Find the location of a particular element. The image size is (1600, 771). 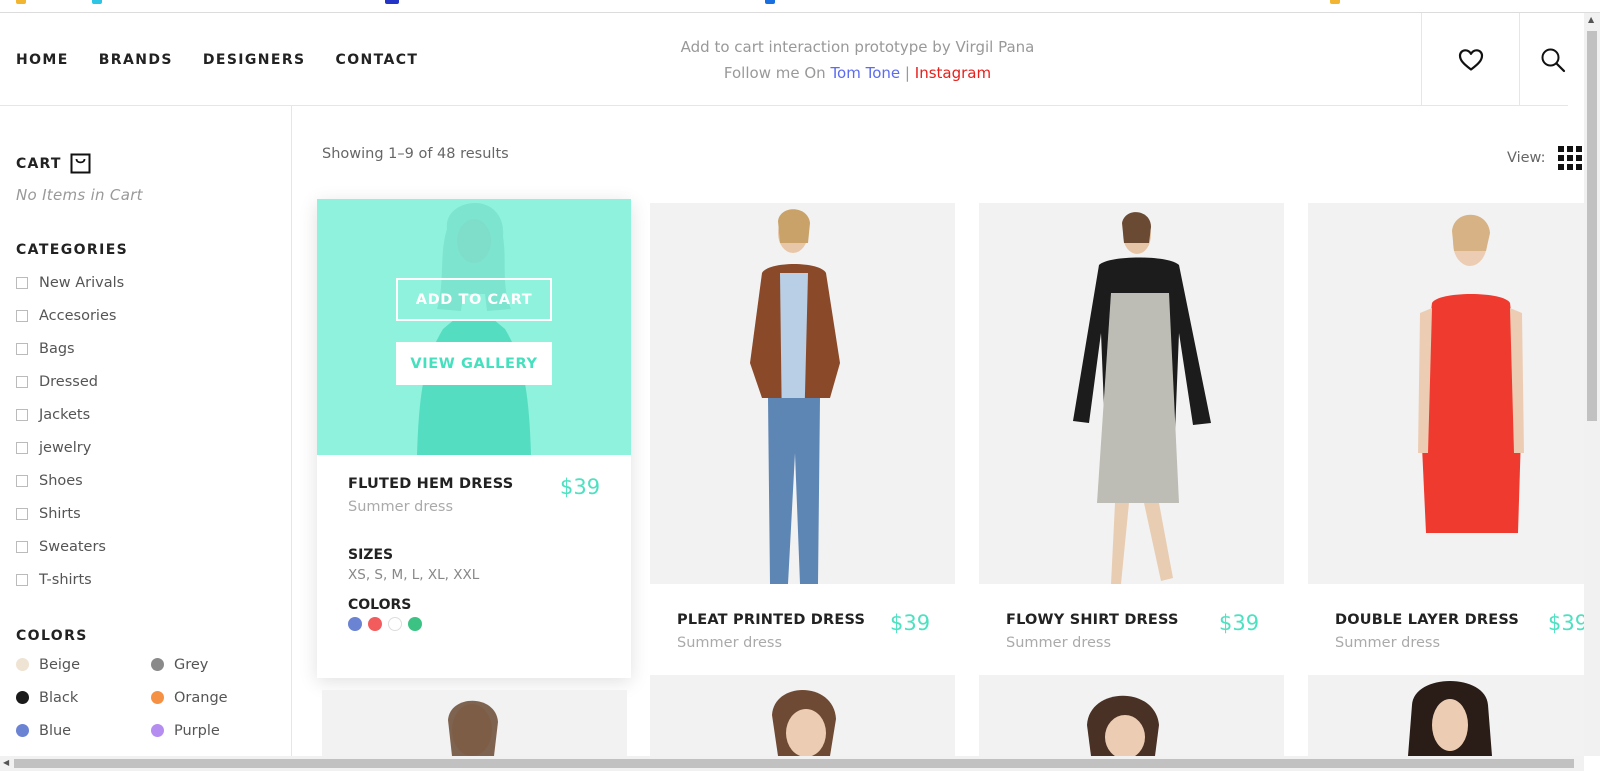

category-item: Sweaters is located at coordinates (70, 546).